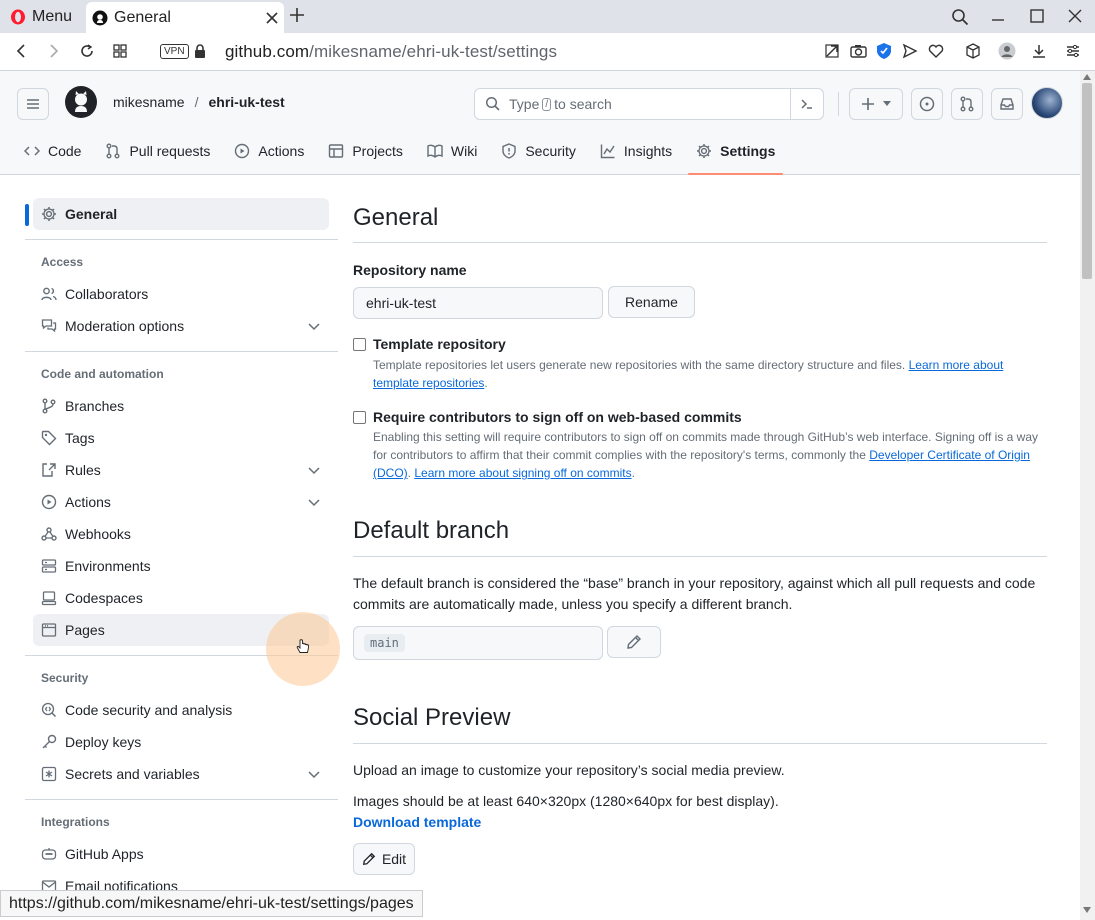  I want to click on tab-actions-label: Actions, so click(281, 151).